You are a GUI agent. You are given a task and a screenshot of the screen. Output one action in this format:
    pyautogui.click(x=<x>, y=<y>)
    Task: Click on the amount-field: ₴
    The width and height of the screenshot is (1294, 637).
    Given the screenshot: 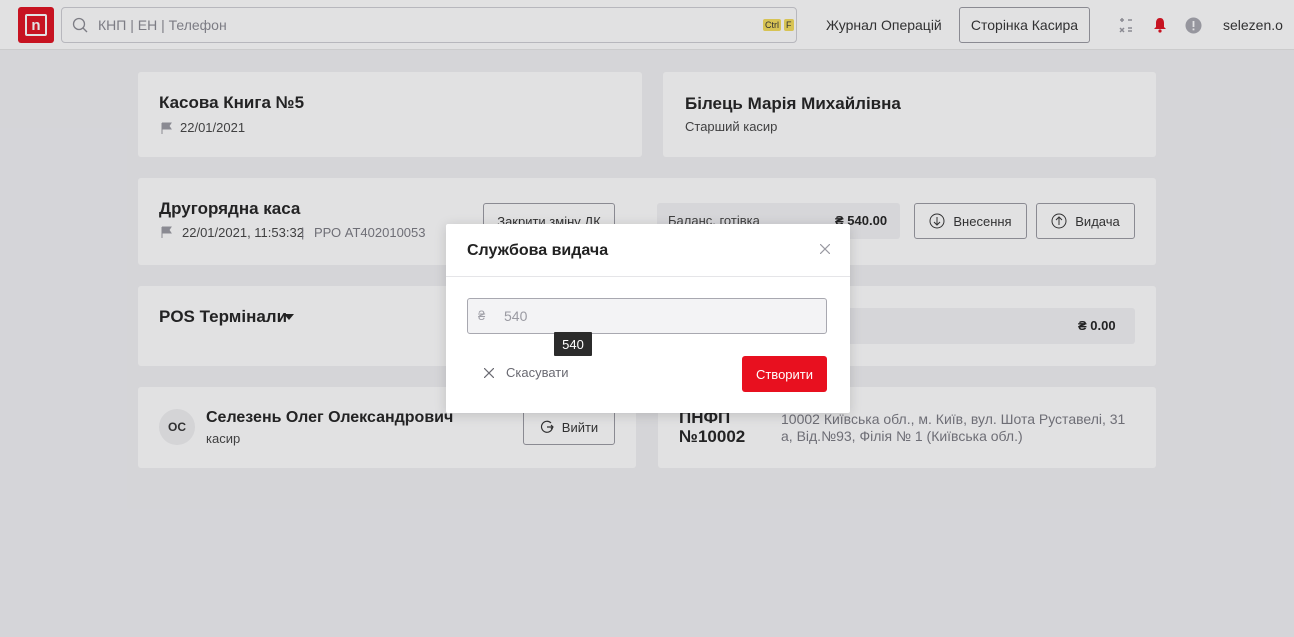 What is the action you would take?
    pyautogui.click(x=647, y=316)
    